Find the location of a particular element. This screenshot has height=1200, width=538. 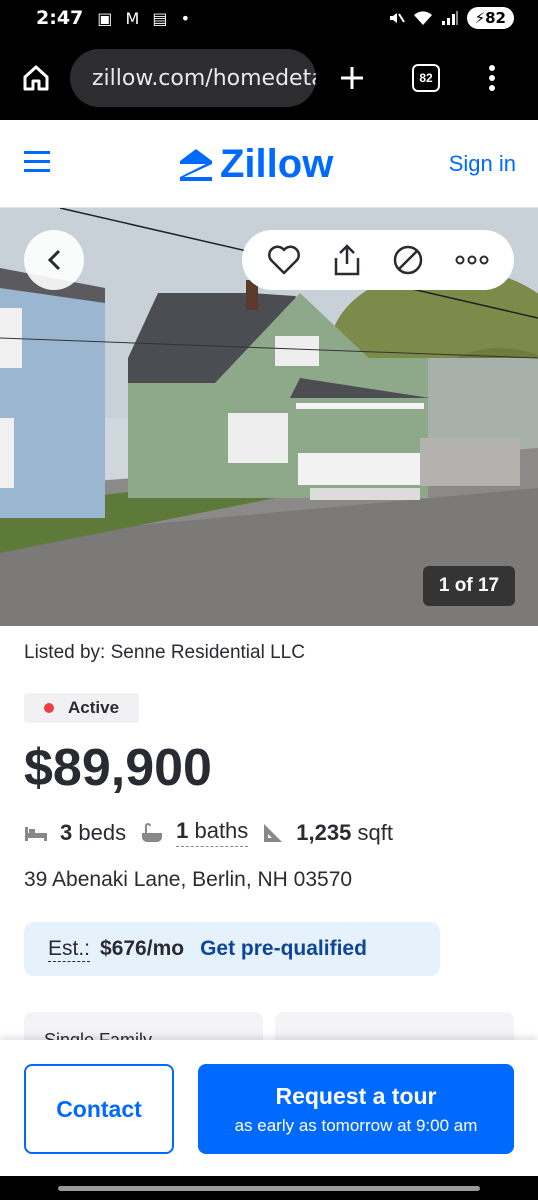

status-badge: Active is located at coordinates (82, 708).